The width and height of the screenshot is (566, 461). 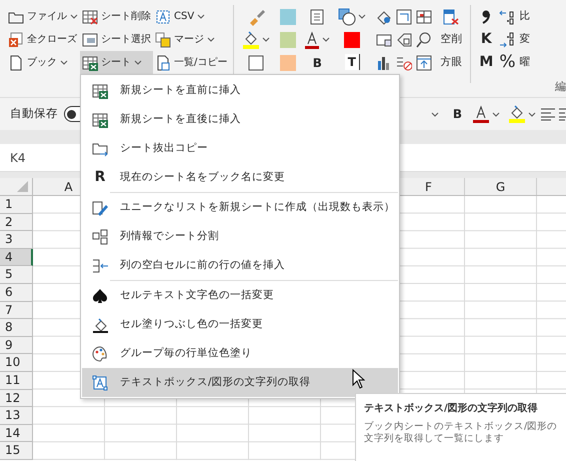 What do you see at coordinates (16, 275) in the screenshot?
I see `row-header: 5` at bounding box center [16, 275].